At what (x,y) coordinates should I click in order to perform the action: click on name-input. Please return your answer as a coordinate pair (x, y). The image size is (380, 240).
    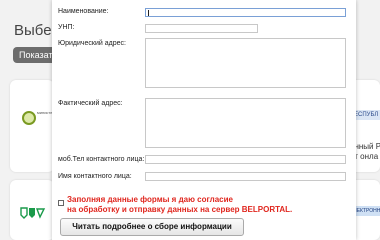
    Looking at the image, I should click on (245, 12).